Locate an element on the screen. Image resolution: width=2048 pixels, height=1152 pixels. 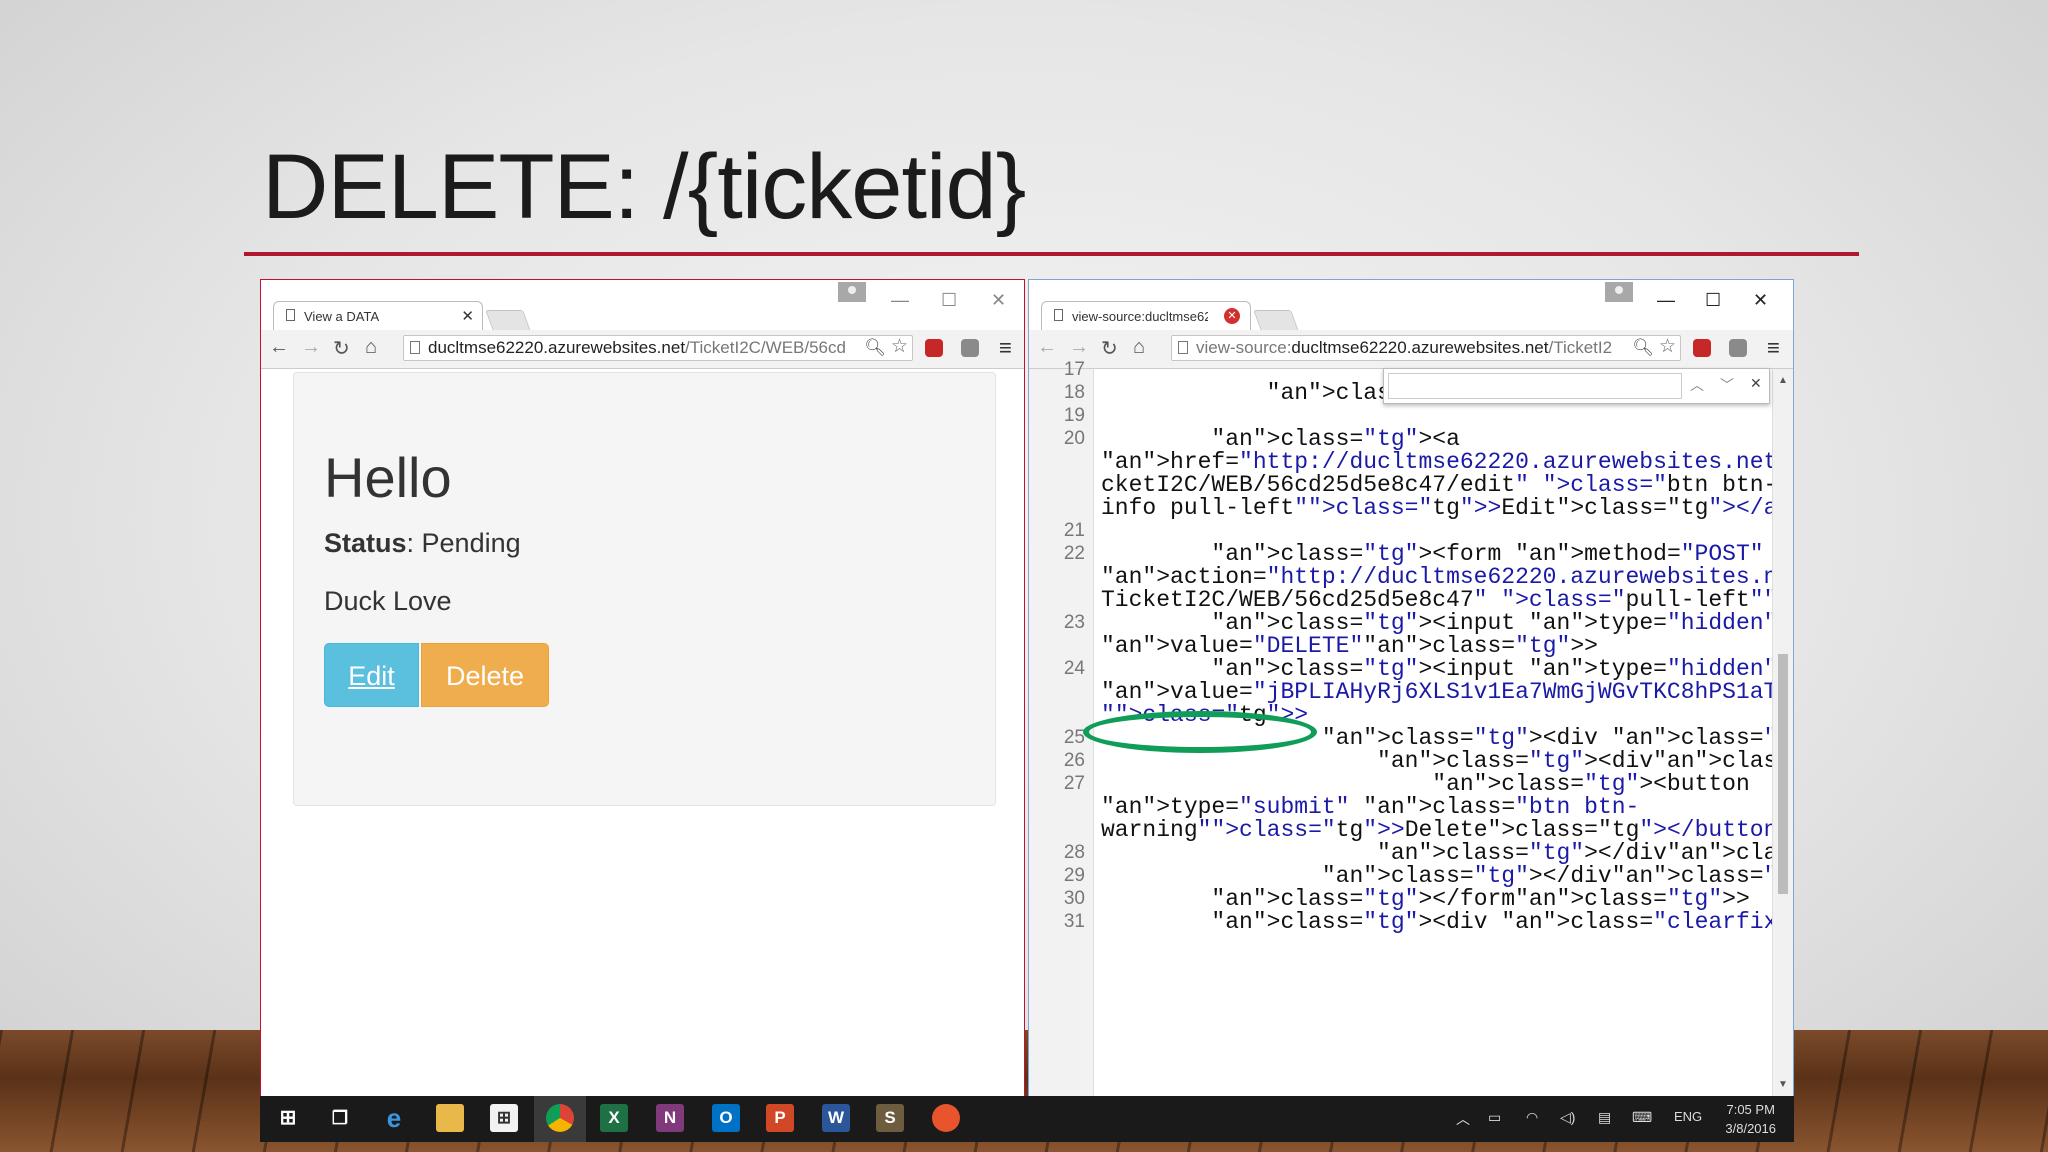
tab-view-a-data: View a DATA ✕ is located at coordinates (378, 315).